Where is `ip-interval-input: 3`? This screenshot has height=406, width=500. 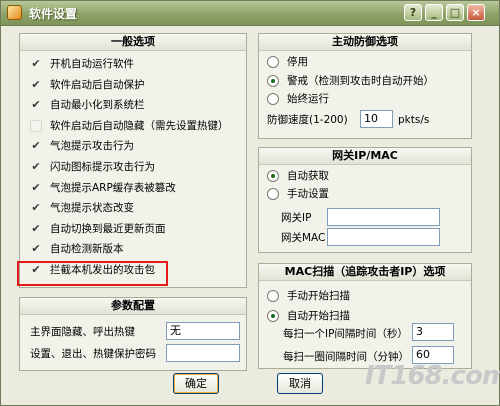
ip-interval-input: 3 is located at coordinates (433, 332).